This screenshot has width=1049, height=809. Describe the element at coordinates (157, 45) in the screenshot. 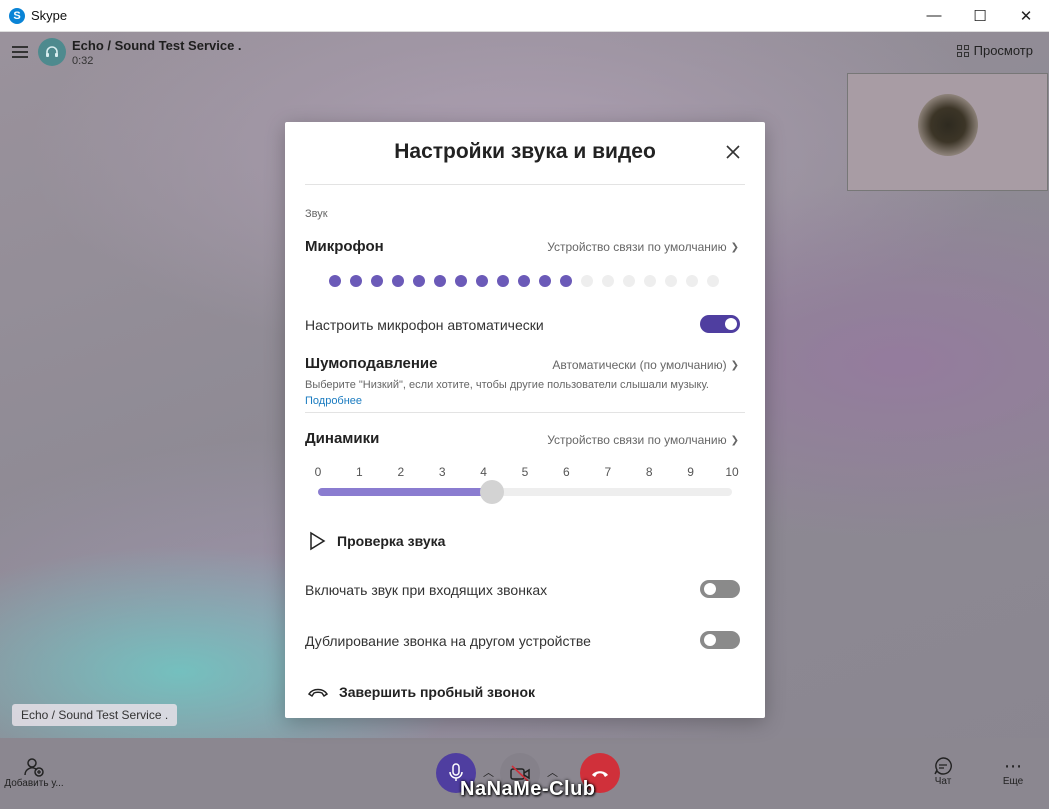

I see `contact-name: Echo / Sound Test Service .` at that location.